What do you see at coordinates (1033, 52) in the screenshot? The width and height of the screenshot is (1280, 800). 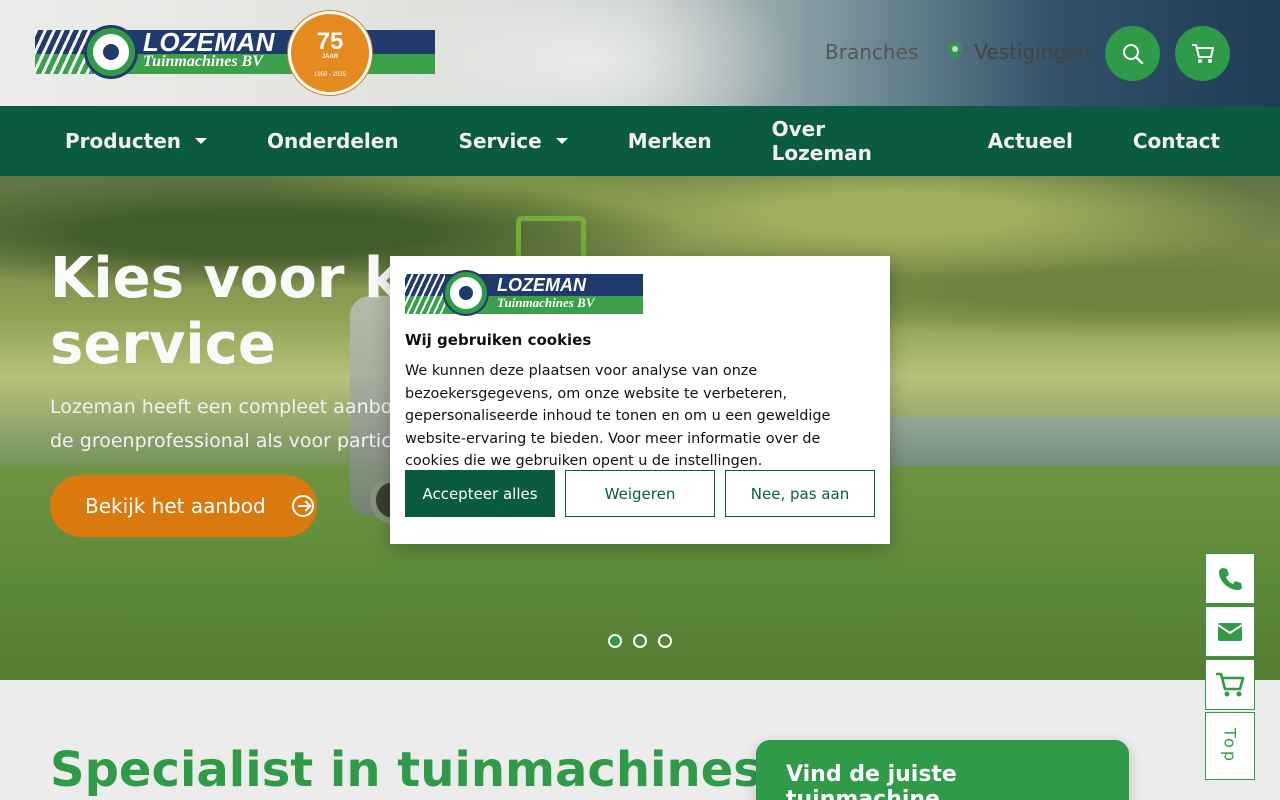 I see `locations-label: Vestigingen` at bounding box center [1033, 52].